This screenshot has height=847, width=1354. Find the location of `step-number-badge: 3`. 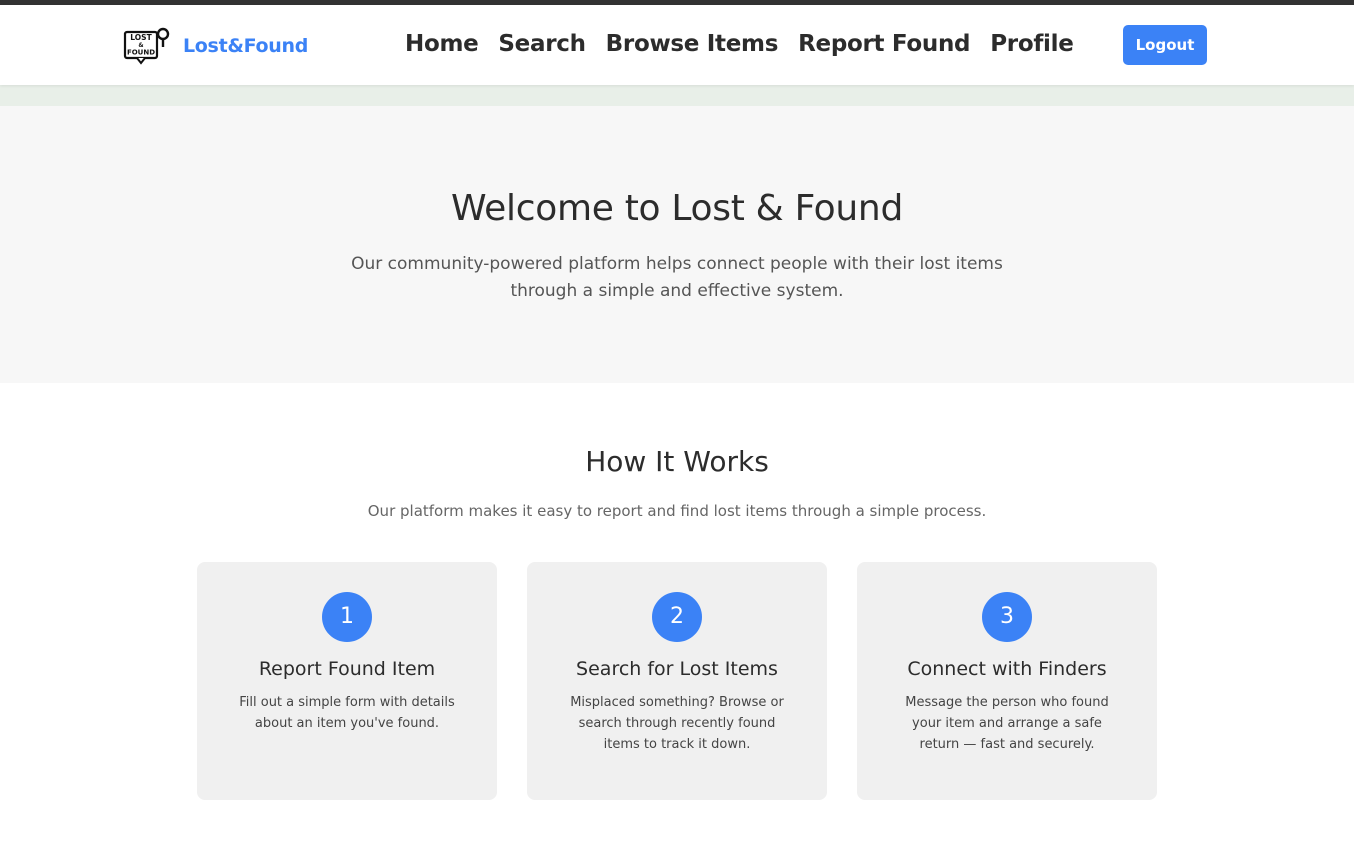

step-number-badge: 3 is located at coordinates (1007, 617).